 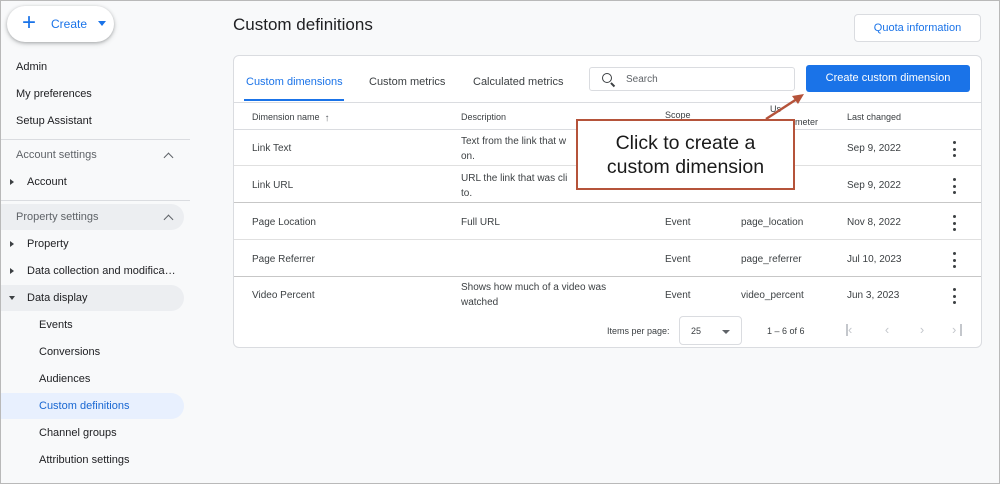 What do you see at coordinates (922, 330) in the screenshot?
I see `next-page-icon: ›` at bounding box center [922, 330].